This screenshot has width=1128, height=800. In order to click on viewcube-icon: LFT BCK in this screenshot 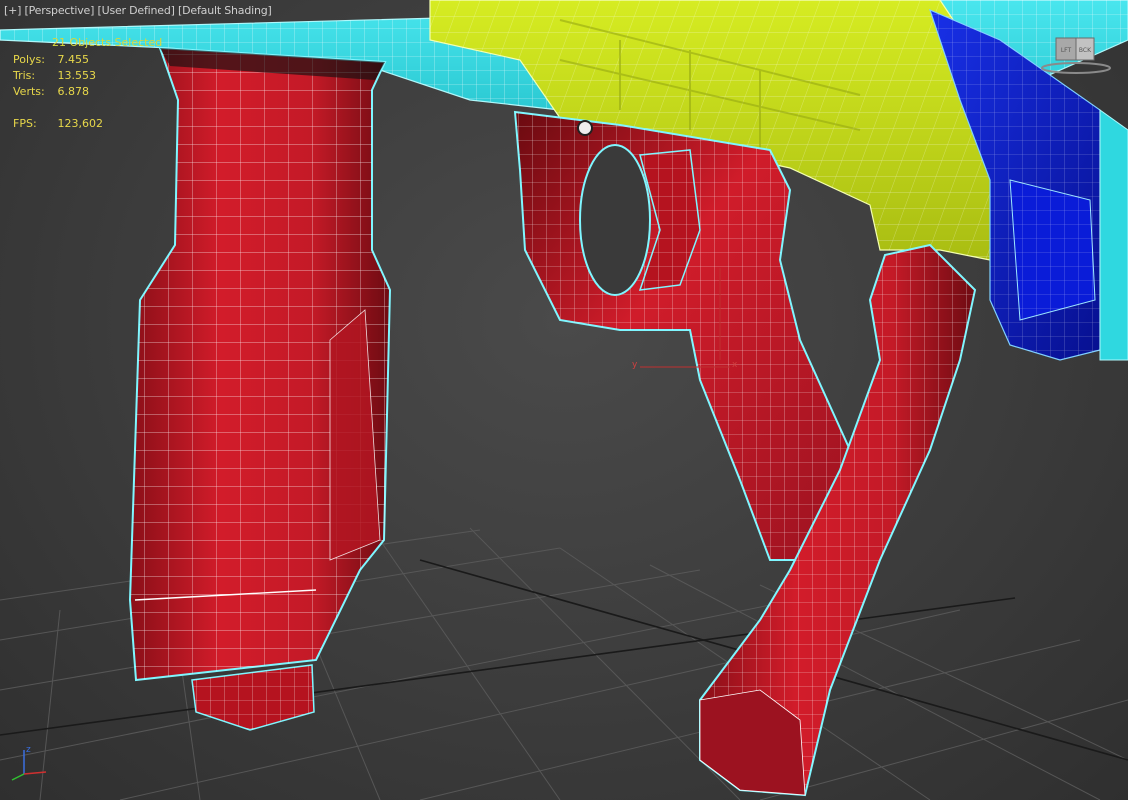, I will do `click(1076, 56)`.